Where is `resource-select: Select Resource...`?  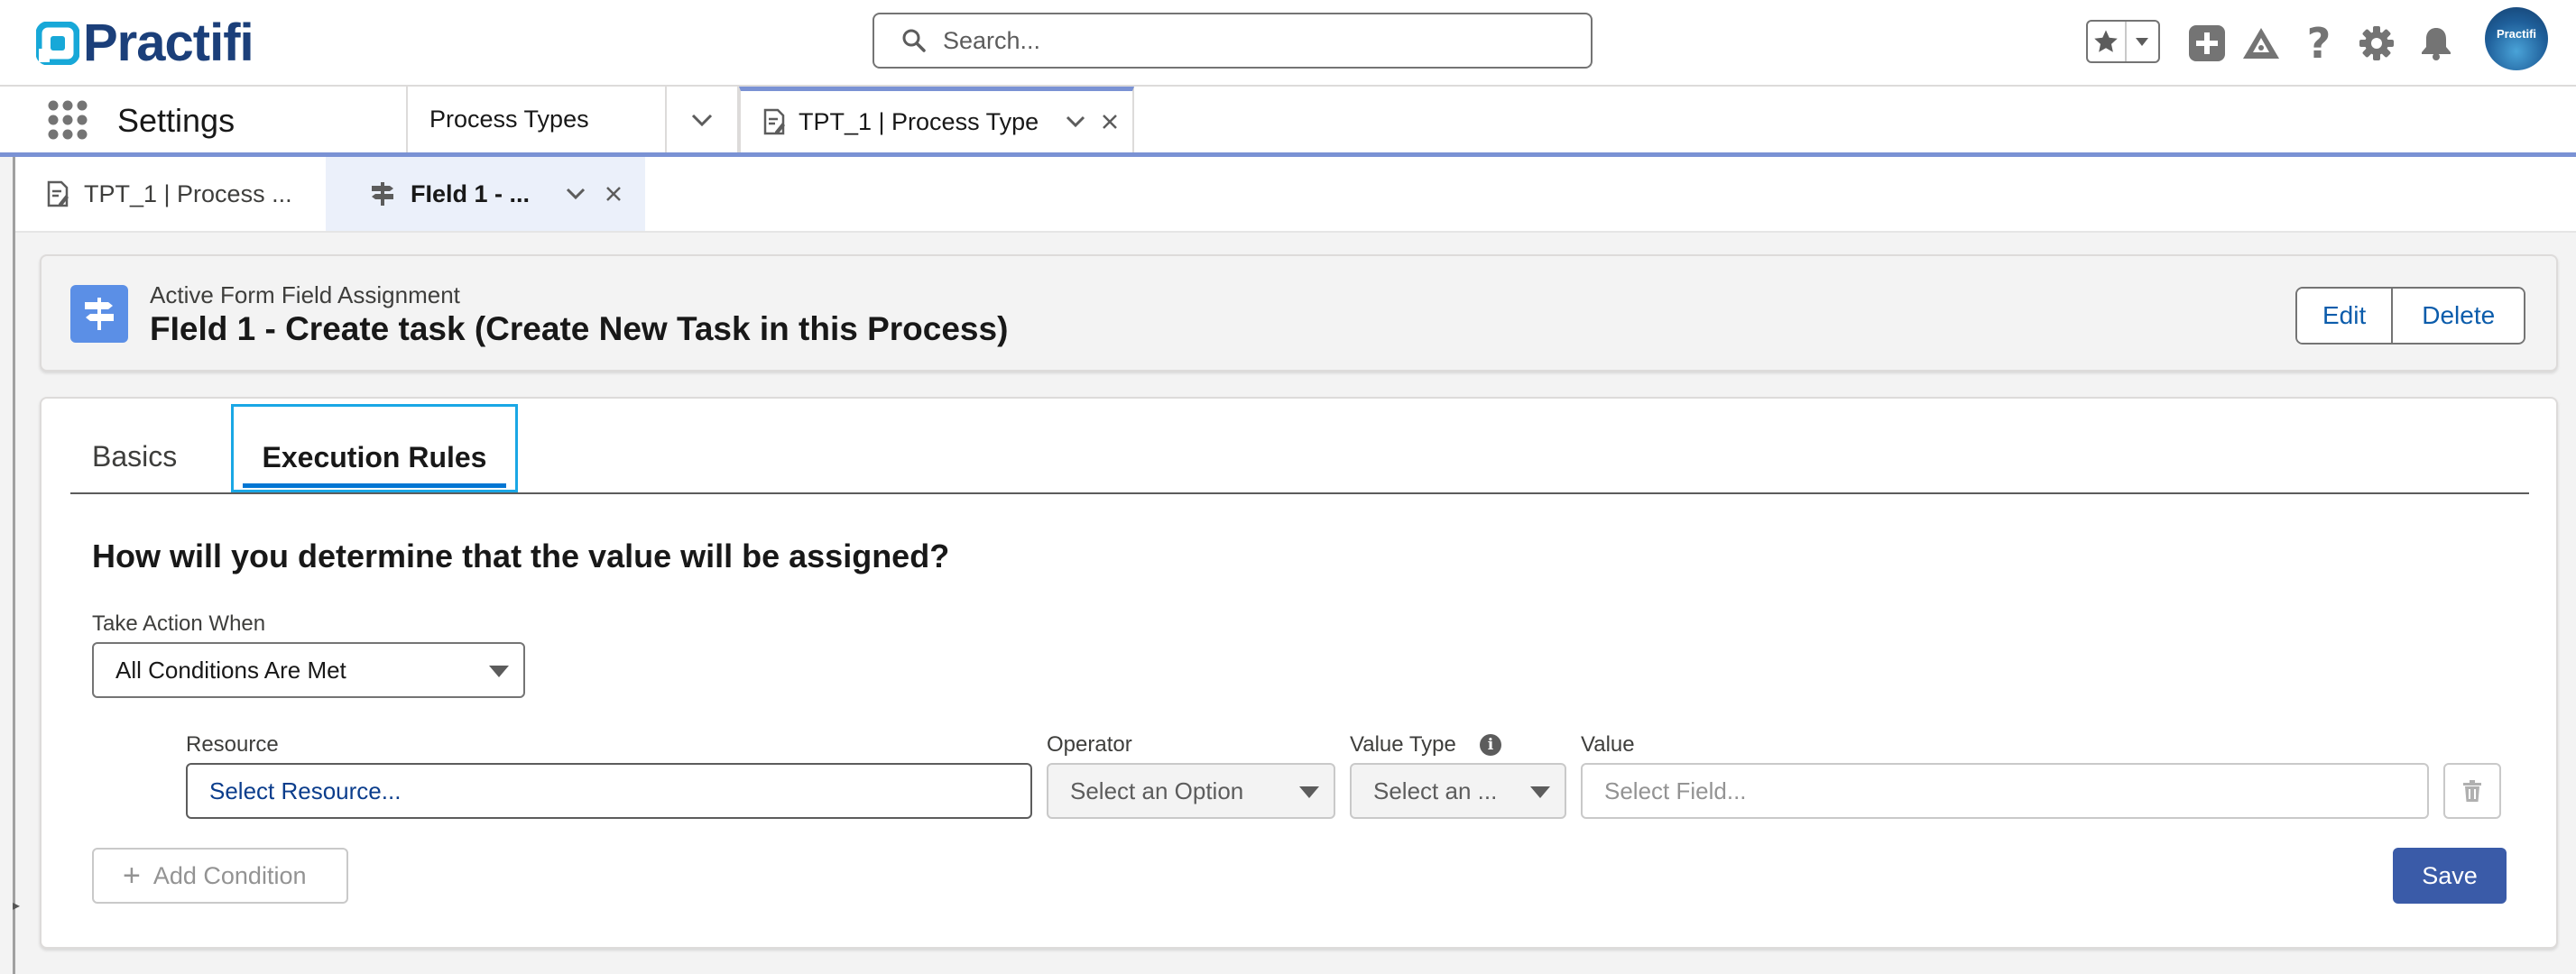
resource-select: Select Resource... is located at coordinates (609, 791).